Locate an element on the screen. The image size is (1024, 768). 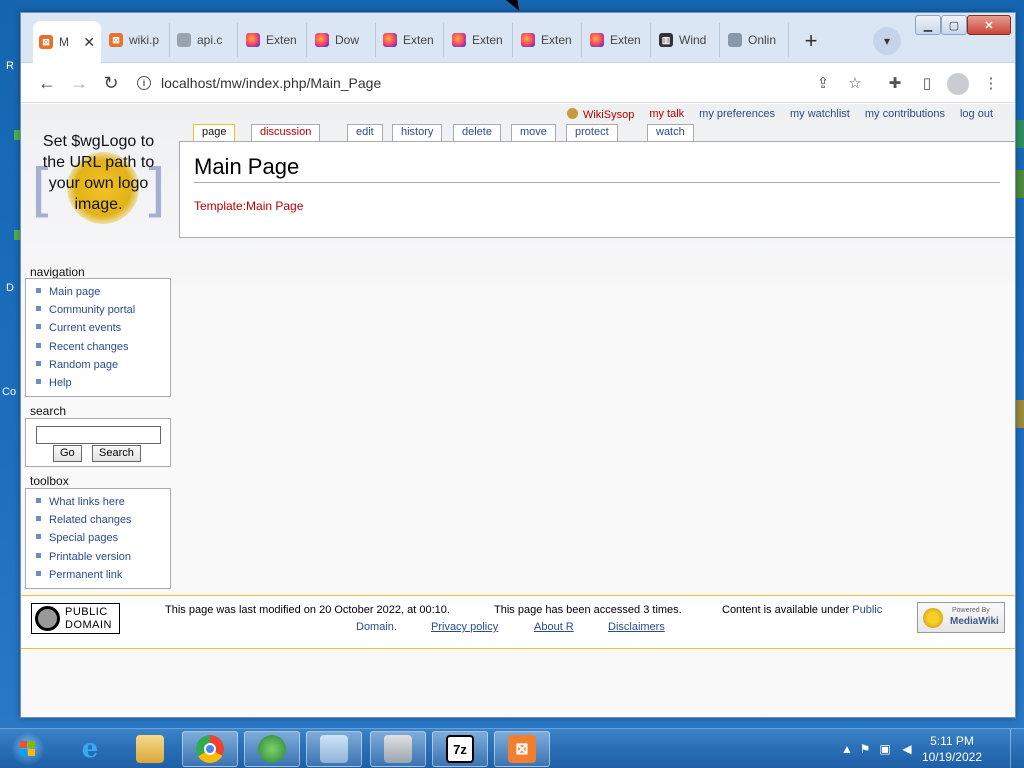
profile-avatar is located at coordinates (958, 84).